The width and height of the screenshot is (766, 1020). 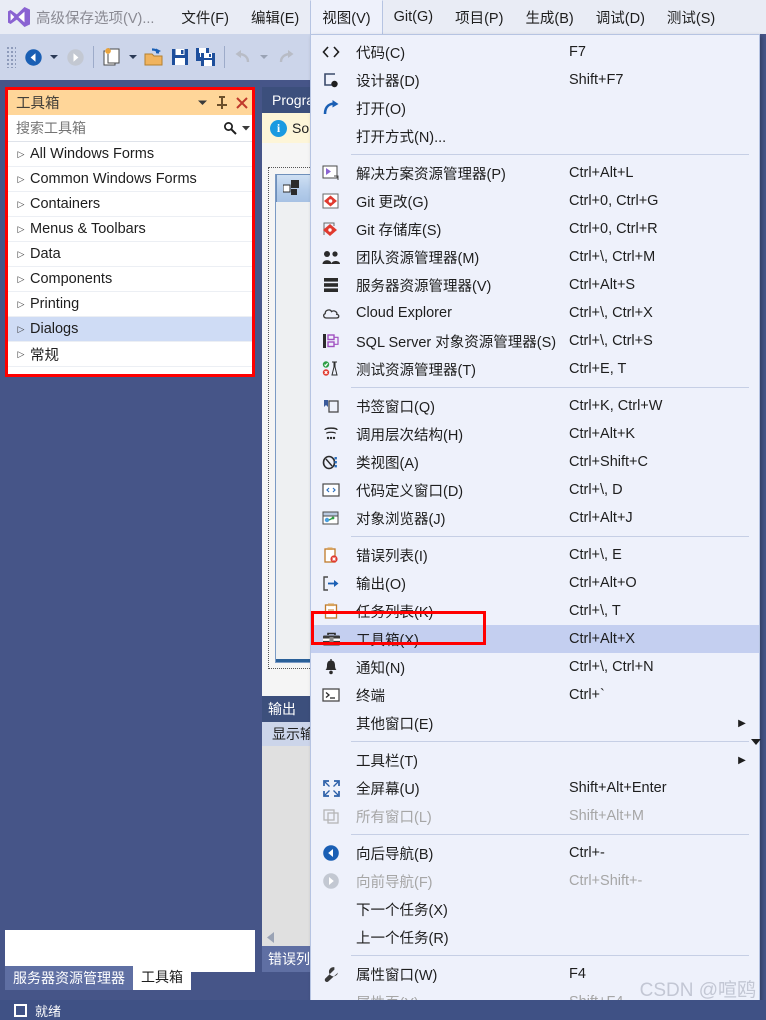 What do you see at coordinates (697, 990) in the screenshot?
I see `watermark: CSDN @喧鸥` at bounding box center [697, 990].